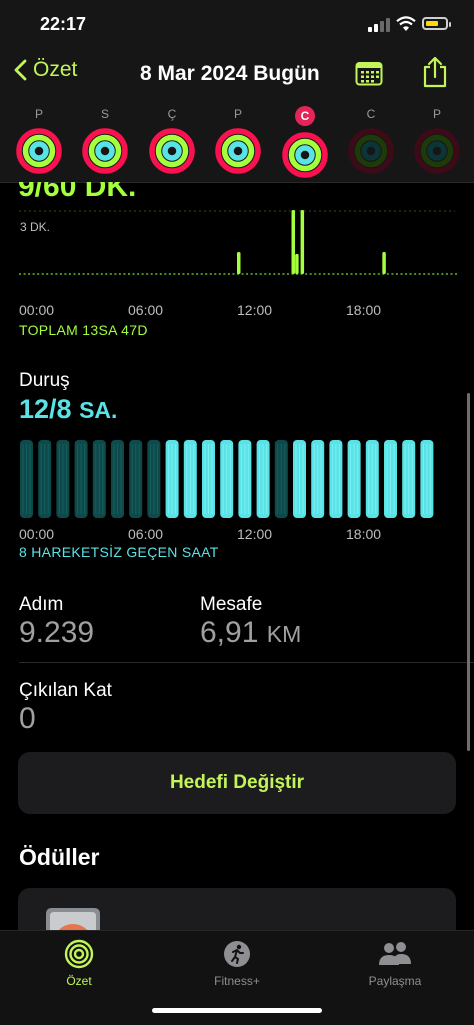  What do you see at coordinates (77, 192) in the screenshot?
I see `exercise-value: 9/60 DK.` at bounding box center [77, 192].